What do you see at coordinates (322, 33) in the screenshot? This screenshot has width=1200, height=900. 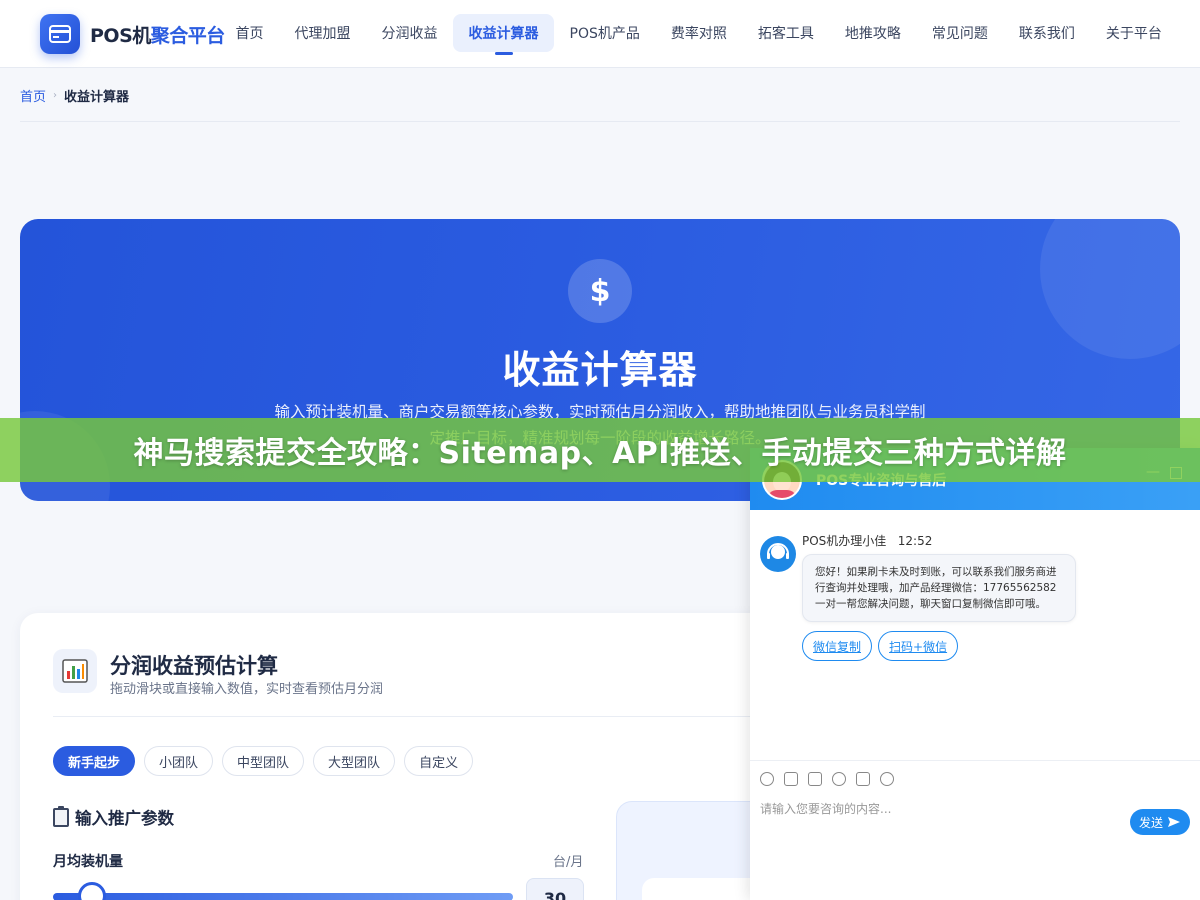 I see `nav-agent-join: 代理加盟` at bounding box center [322, 33].